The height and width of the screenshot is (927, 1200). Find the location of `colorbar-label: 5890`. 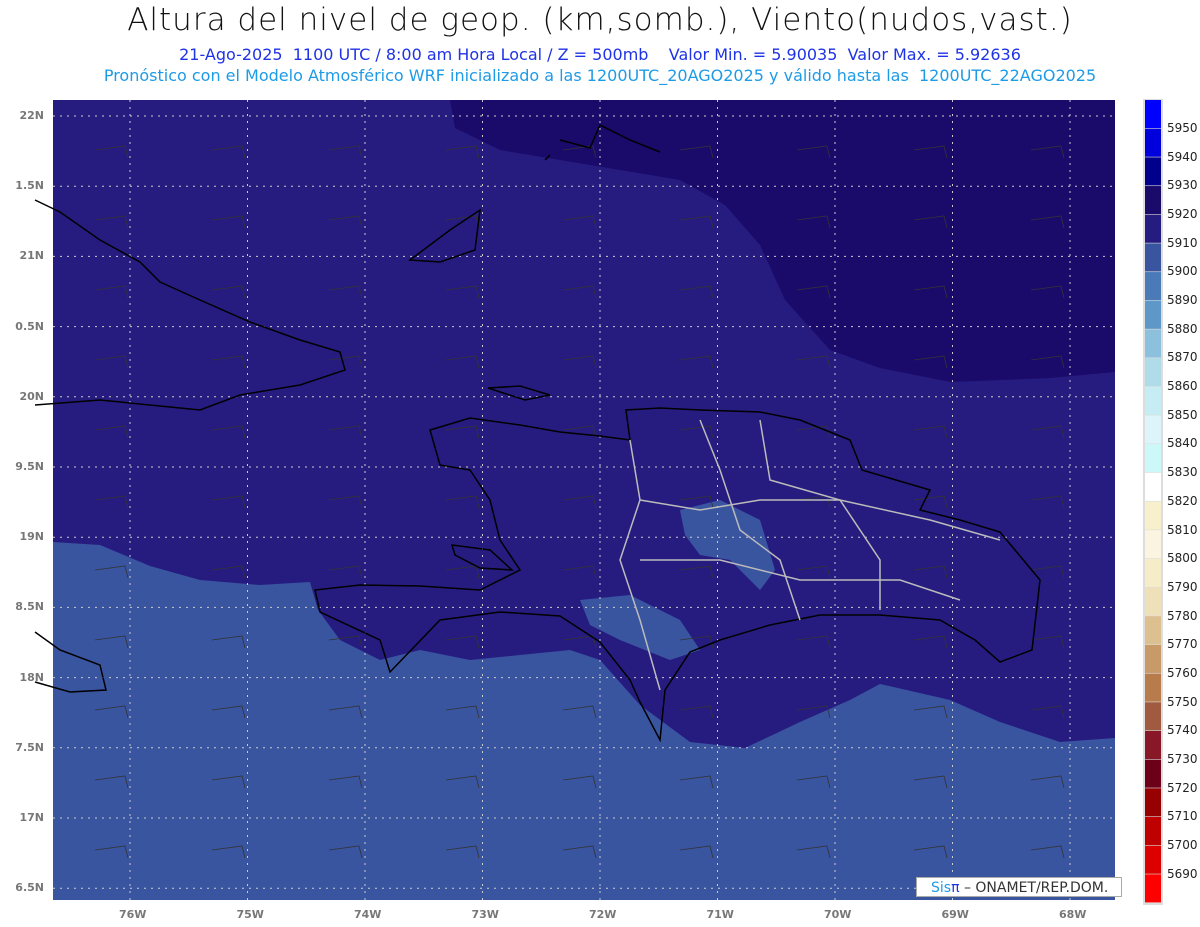

colorbar-label: 5890 is located at coordinates (1182, 300).